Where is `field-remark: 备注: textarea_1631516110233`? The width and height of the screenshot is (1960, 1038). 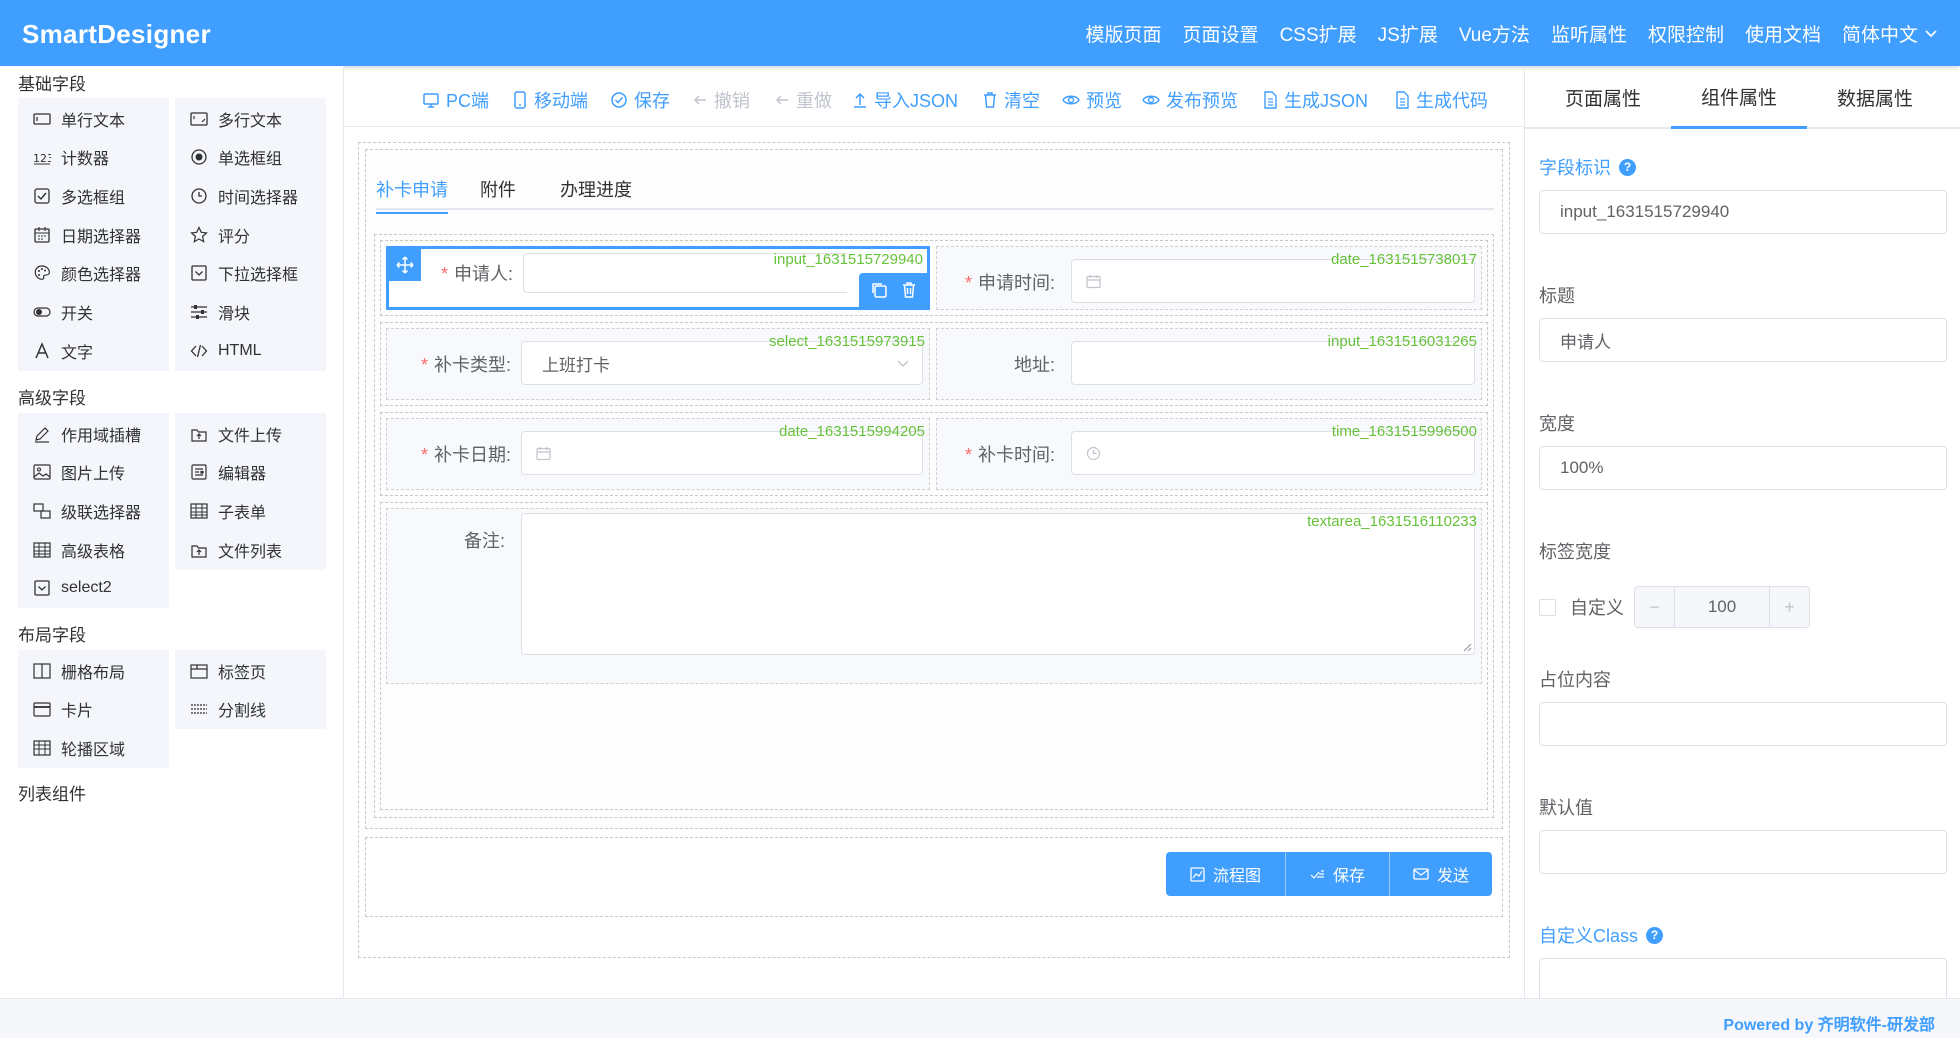 field-remark: 备注: textarea_1631516110233 is located at coordinates (934, 596).